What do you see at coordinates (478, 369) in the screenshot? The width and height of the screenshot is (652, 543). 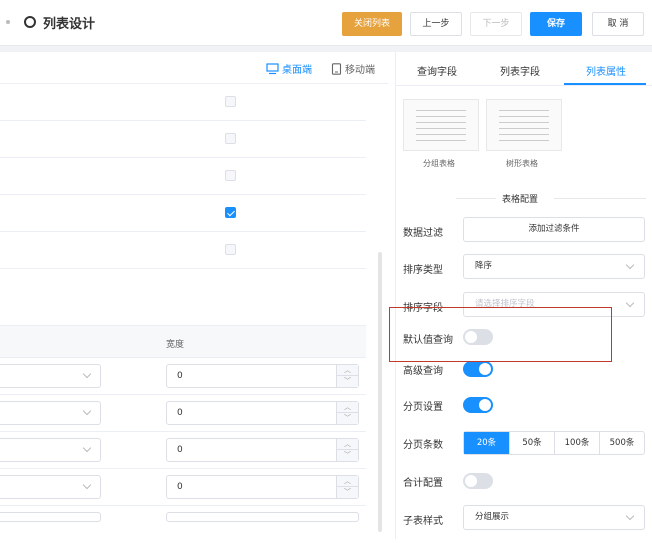 I see `advanced-query-switch` at bounding box center [478, 369].